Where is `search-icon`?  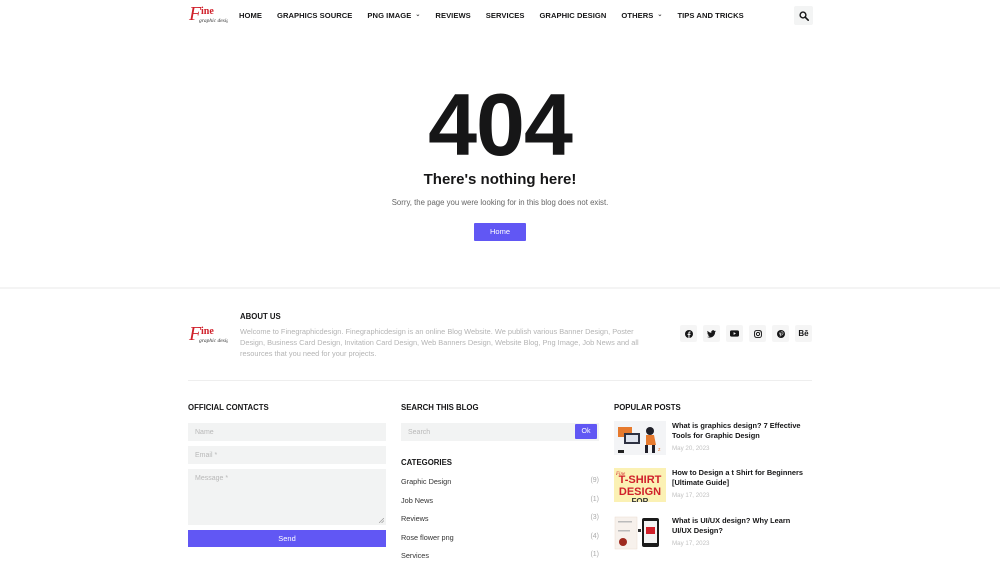 search-icon is located at coordinates (803, 15).